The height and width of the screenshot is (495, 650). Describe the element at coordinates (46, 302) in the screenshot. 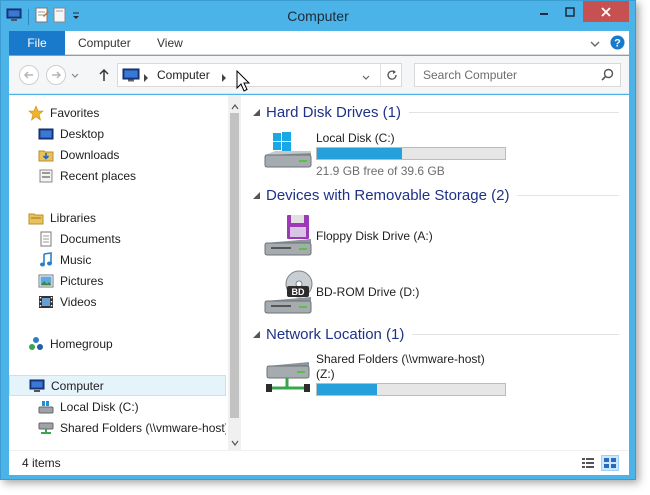

I see `videos-icon` at that location.